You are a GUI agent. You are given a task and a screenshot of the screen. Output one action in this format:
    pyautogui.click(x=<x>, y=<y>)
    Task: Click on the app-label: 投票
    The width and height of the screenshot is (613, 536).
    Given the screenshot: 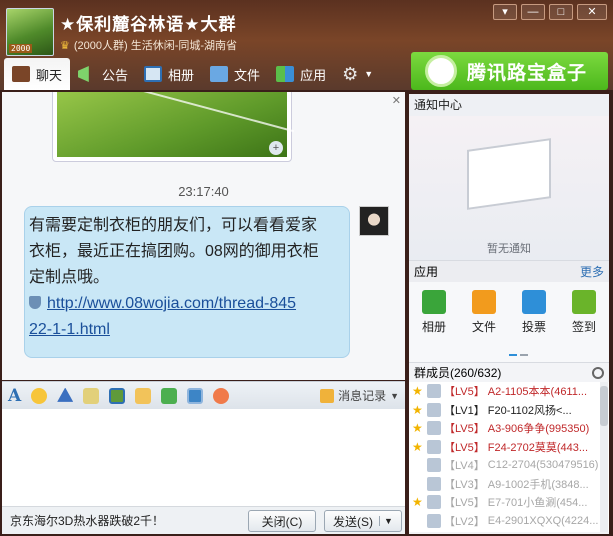 What is the action you would take?
    pyautogui.click(x=533, y=327)
    